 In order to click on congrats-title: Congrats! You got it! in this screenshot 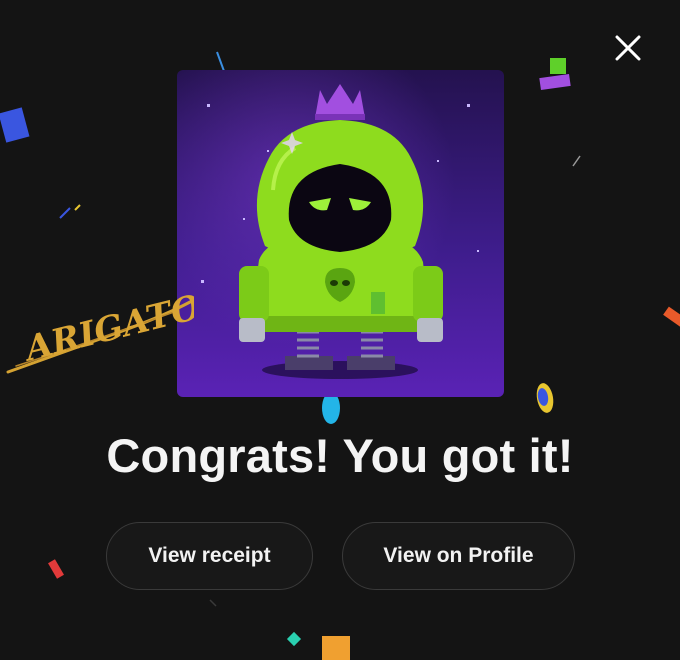, I will do `click(340, 455)`.